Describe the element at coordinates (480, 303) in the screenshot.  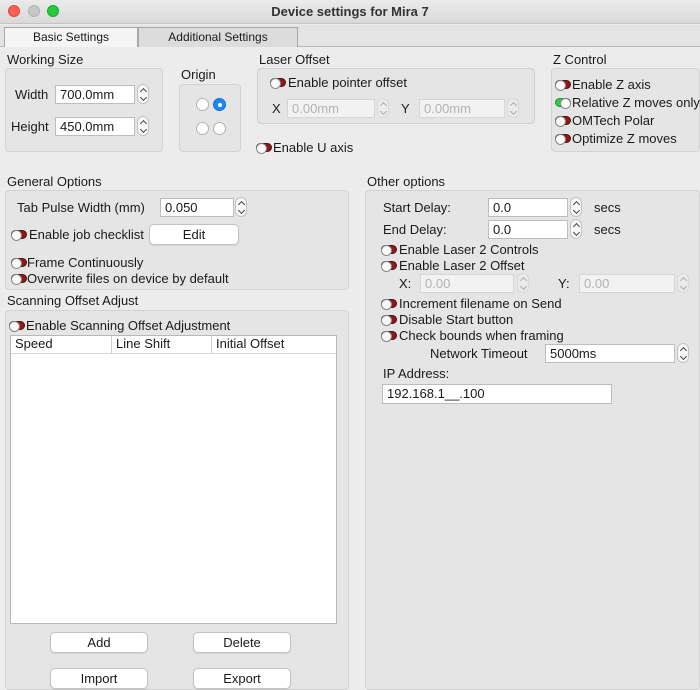
I see `increment-filename-label: Increment filename on Send` at that location.